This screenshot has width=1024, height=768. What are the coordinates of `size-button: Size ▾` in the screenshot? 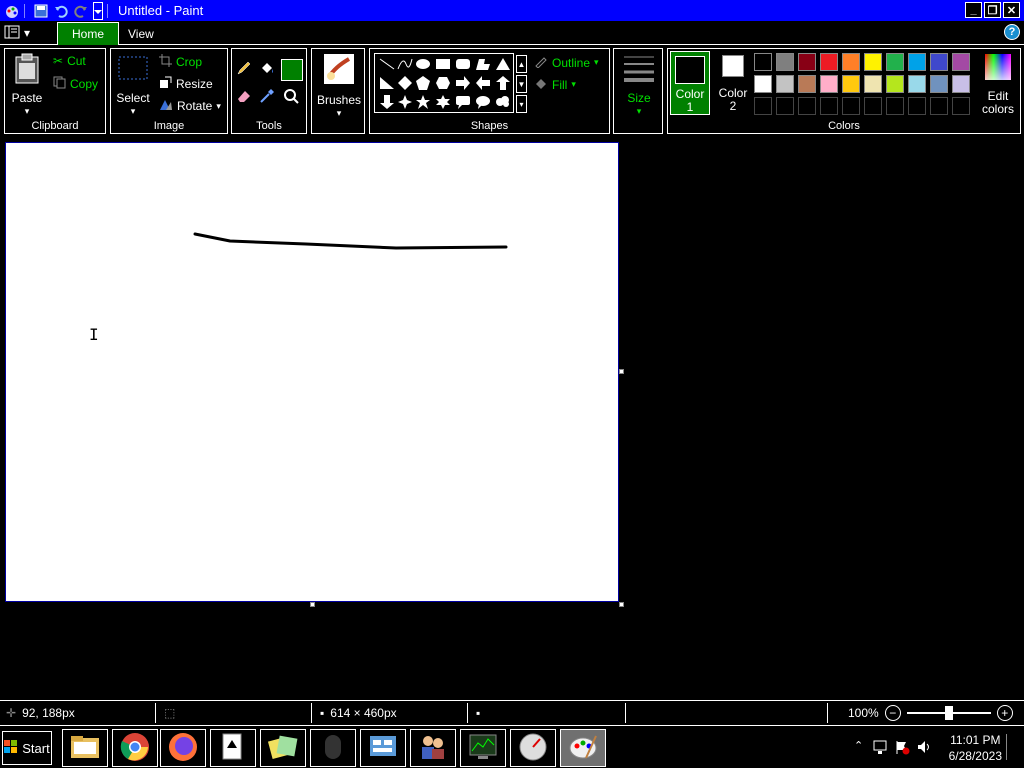 It's located at (639, 85).